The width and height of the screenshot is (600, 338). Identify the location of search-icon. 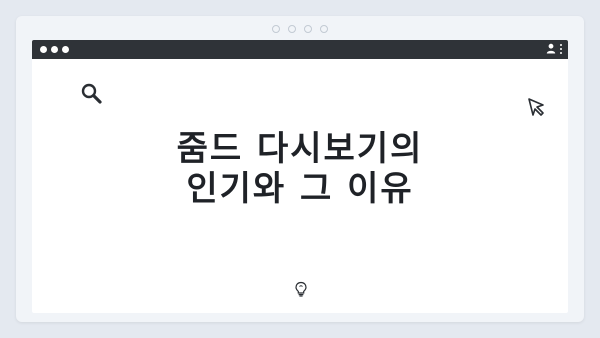
(92, 94).